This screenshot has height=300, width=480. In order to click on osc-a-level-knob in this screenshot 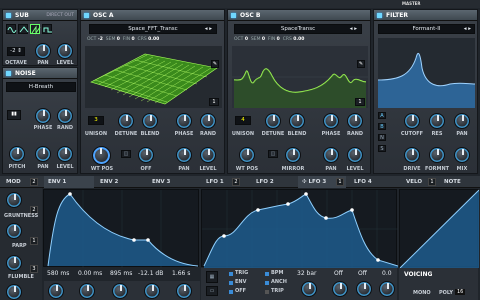, I will do `click(208, 155)`.